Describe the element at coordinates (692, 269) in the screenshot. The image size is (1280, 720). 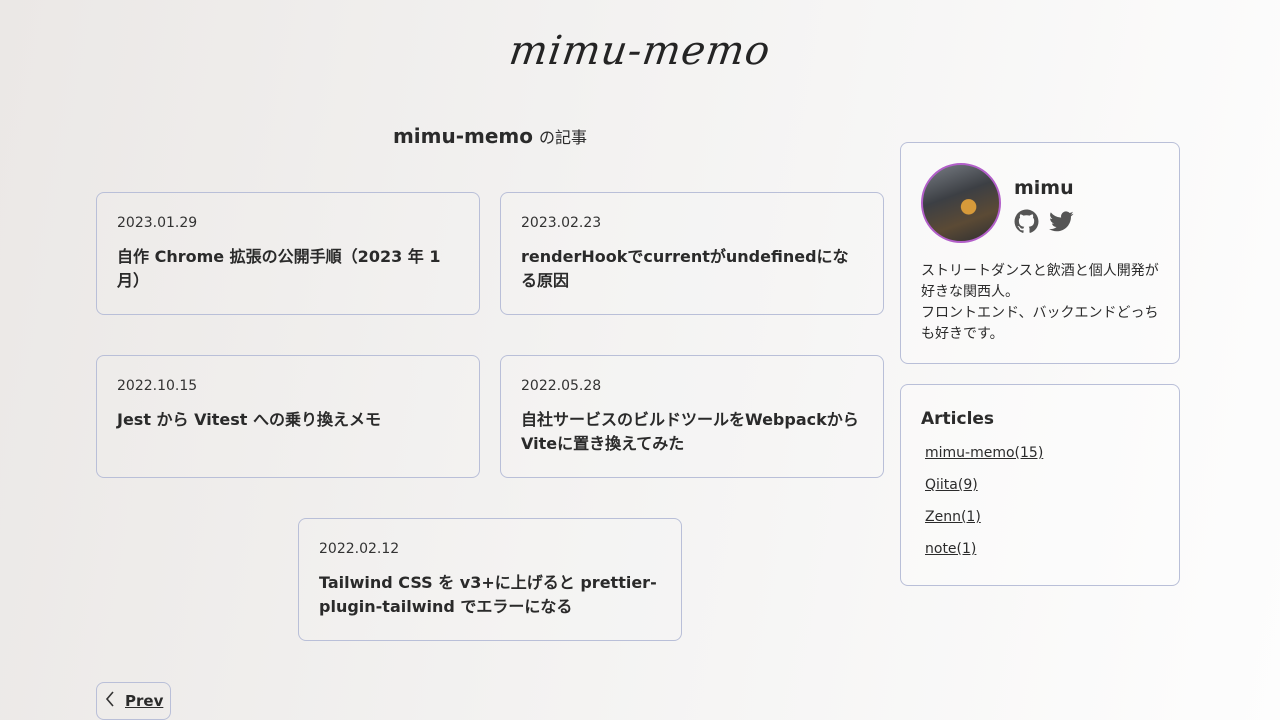
I see `post-title: renderHookでcurrentがundefinedになる原因` at that location.